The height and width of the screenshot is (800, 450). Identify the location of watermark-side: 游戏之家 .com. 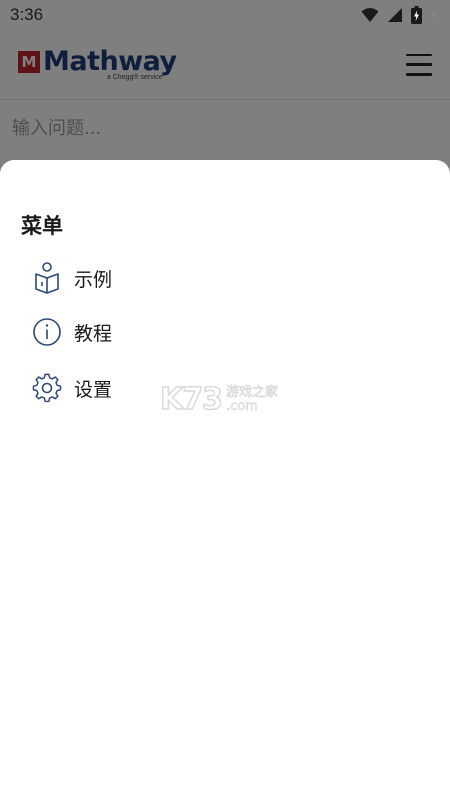
(252, 399).